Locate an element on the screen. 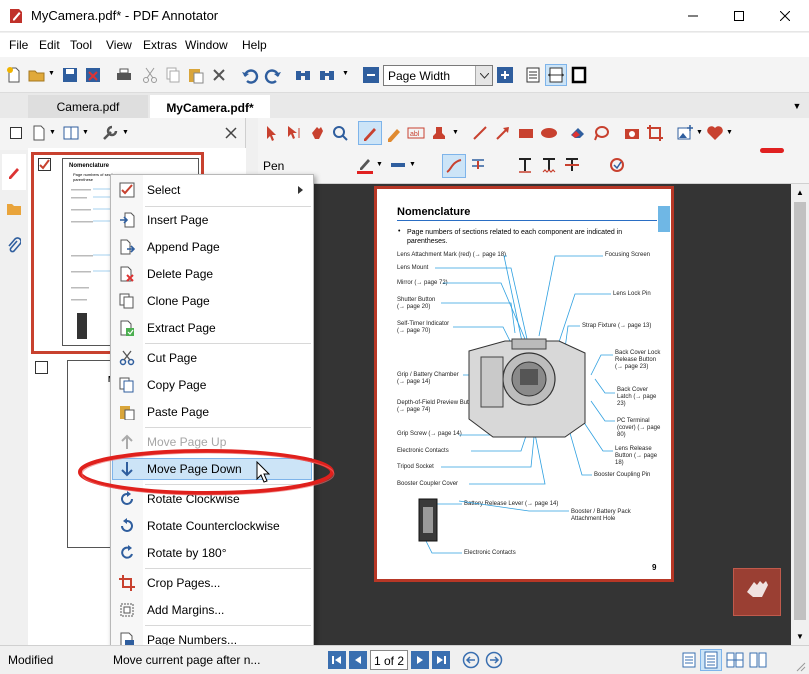 The width and height of the screenshot is (809, 674). highlighter-icon is located at coordinates (394, 133).